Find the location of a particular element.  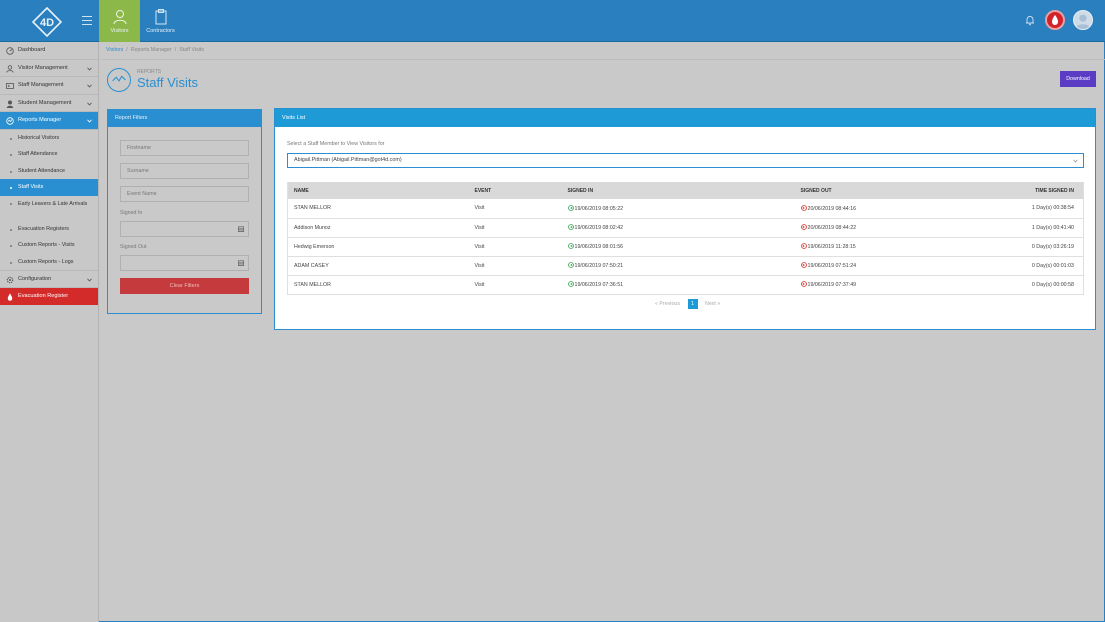

cell-signed-out: 20/06/2019 08:44:22 is located at coordinates (874, 228).